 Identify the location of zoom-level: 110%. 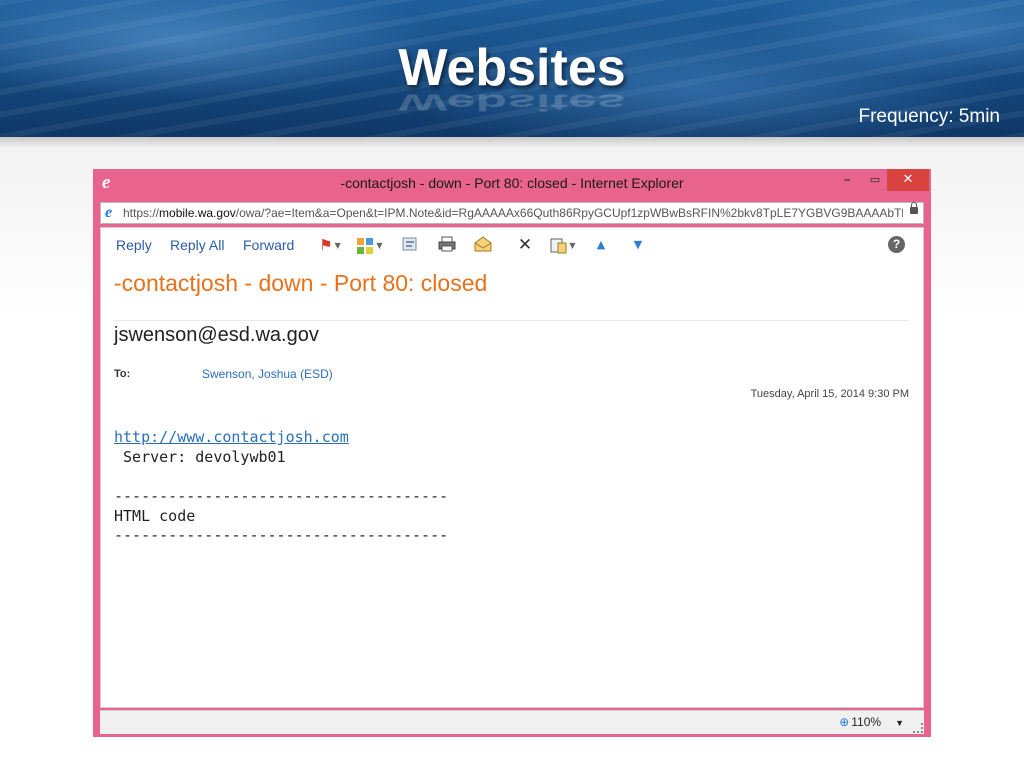
(866, 722).